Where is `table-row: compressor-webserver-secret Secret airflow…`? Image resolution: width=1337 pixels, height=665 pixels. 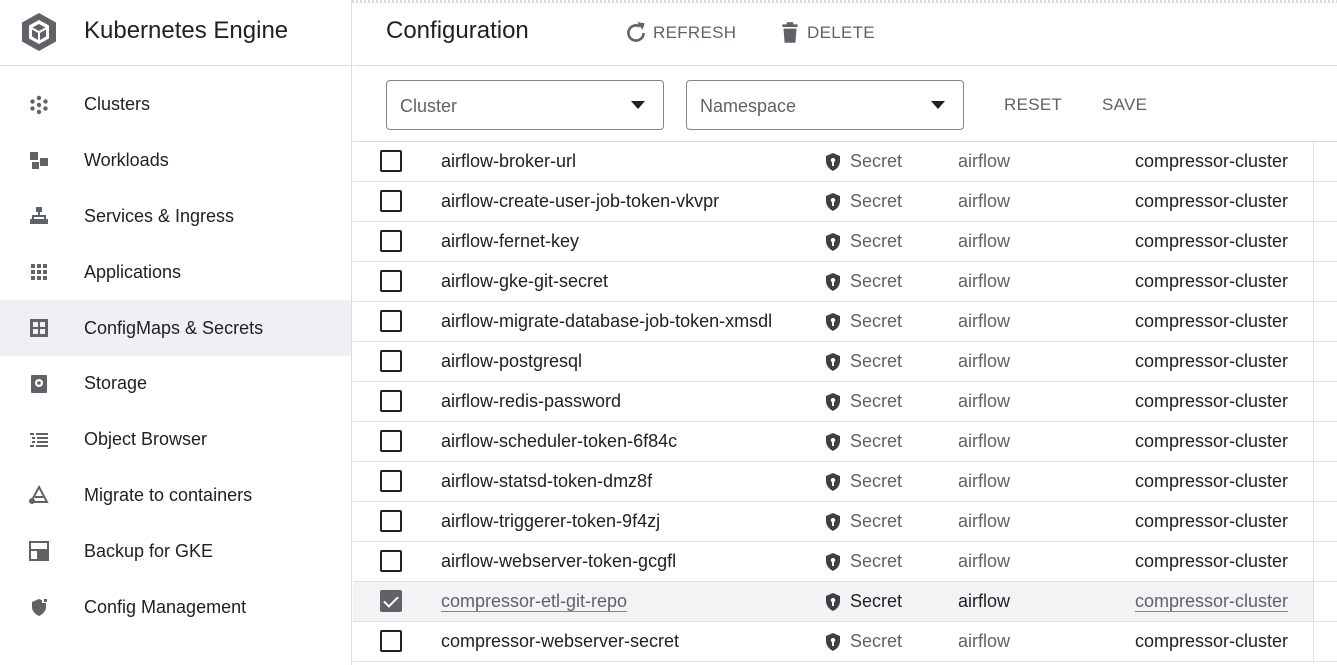
table-row: compressor-webserver-secret Secret airflow… is located at coordinates (845, 642).